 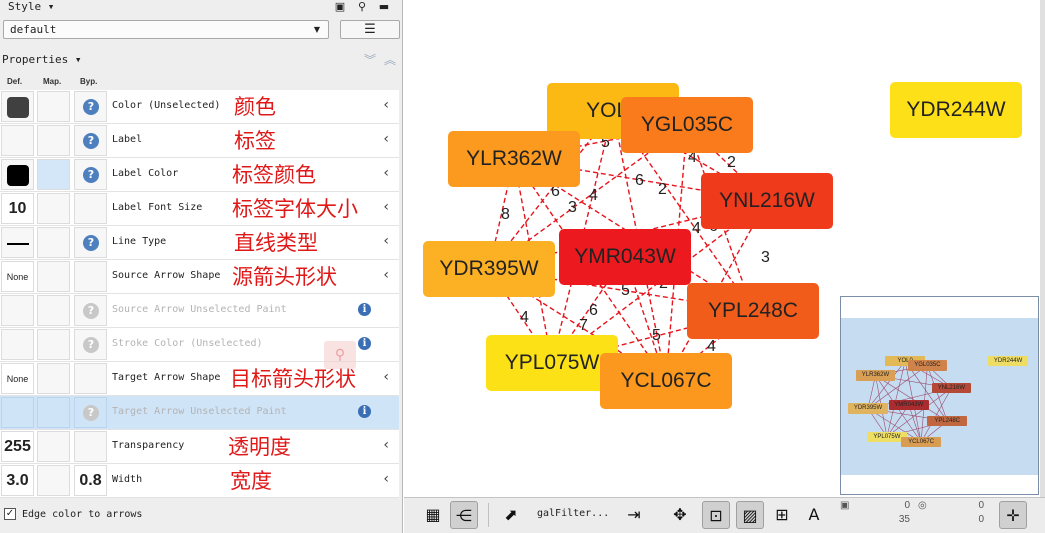 What do you see at coordinates (1013, 515) in the screenshot?
I see `navigate-icon: ✛` at bounding box center [1013, 515].